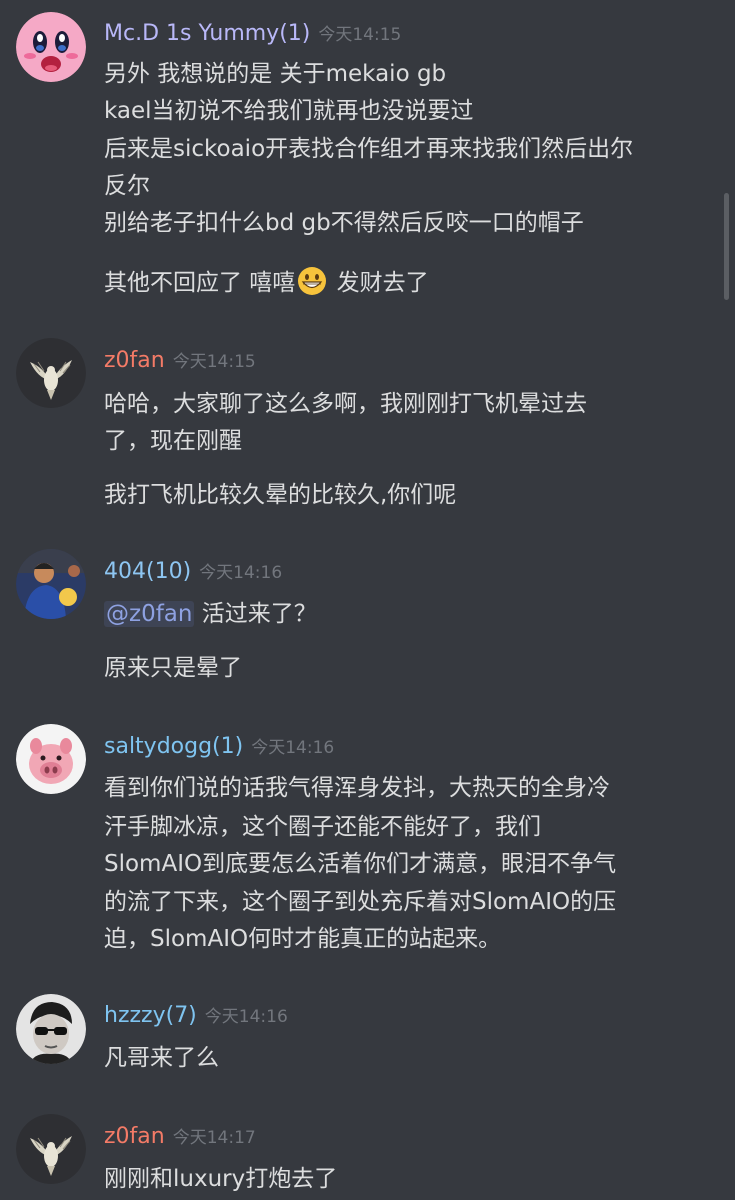 The height and width of the screenshot is (1200, 735). What do you see at coordinates (369, 149) in the screenshot?
I see `message-text: 后来是sickoaio开表找合作组才再来找我们然后出尔` at bounding box center [369, 149].